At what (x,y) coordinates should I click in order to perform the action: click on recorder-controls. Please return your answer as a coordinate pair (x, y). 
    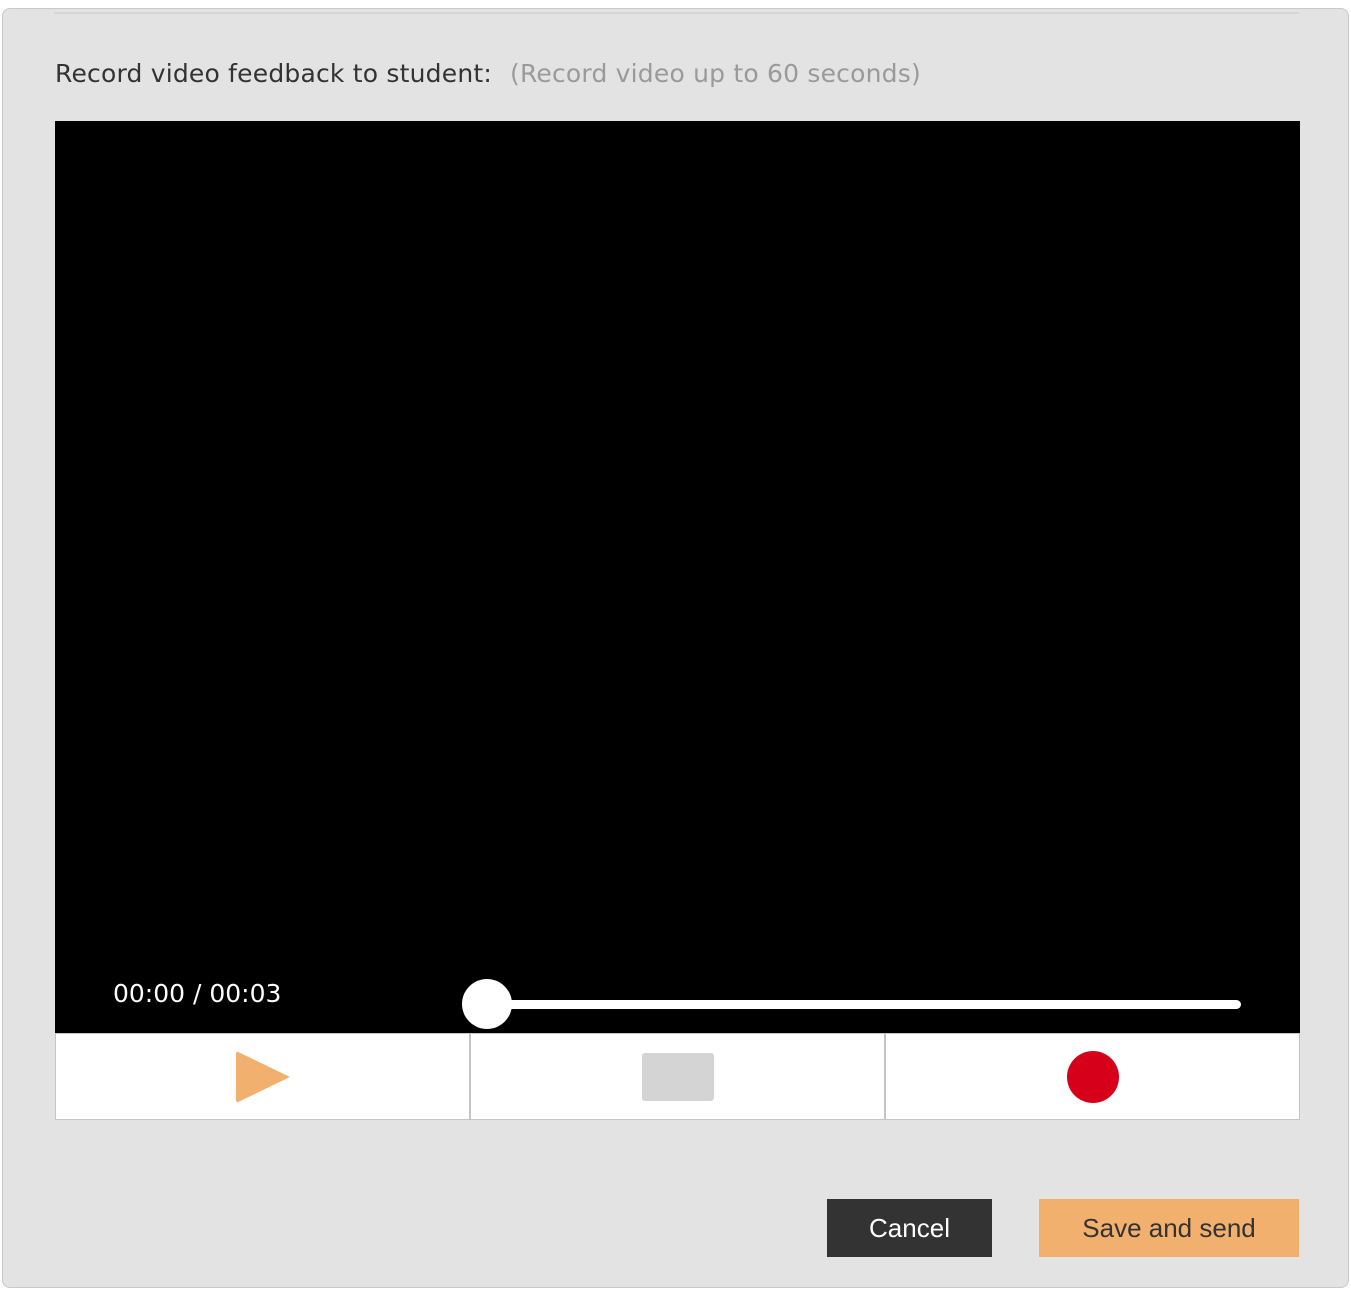
    Looking at the image, I should click on (677, 1076).